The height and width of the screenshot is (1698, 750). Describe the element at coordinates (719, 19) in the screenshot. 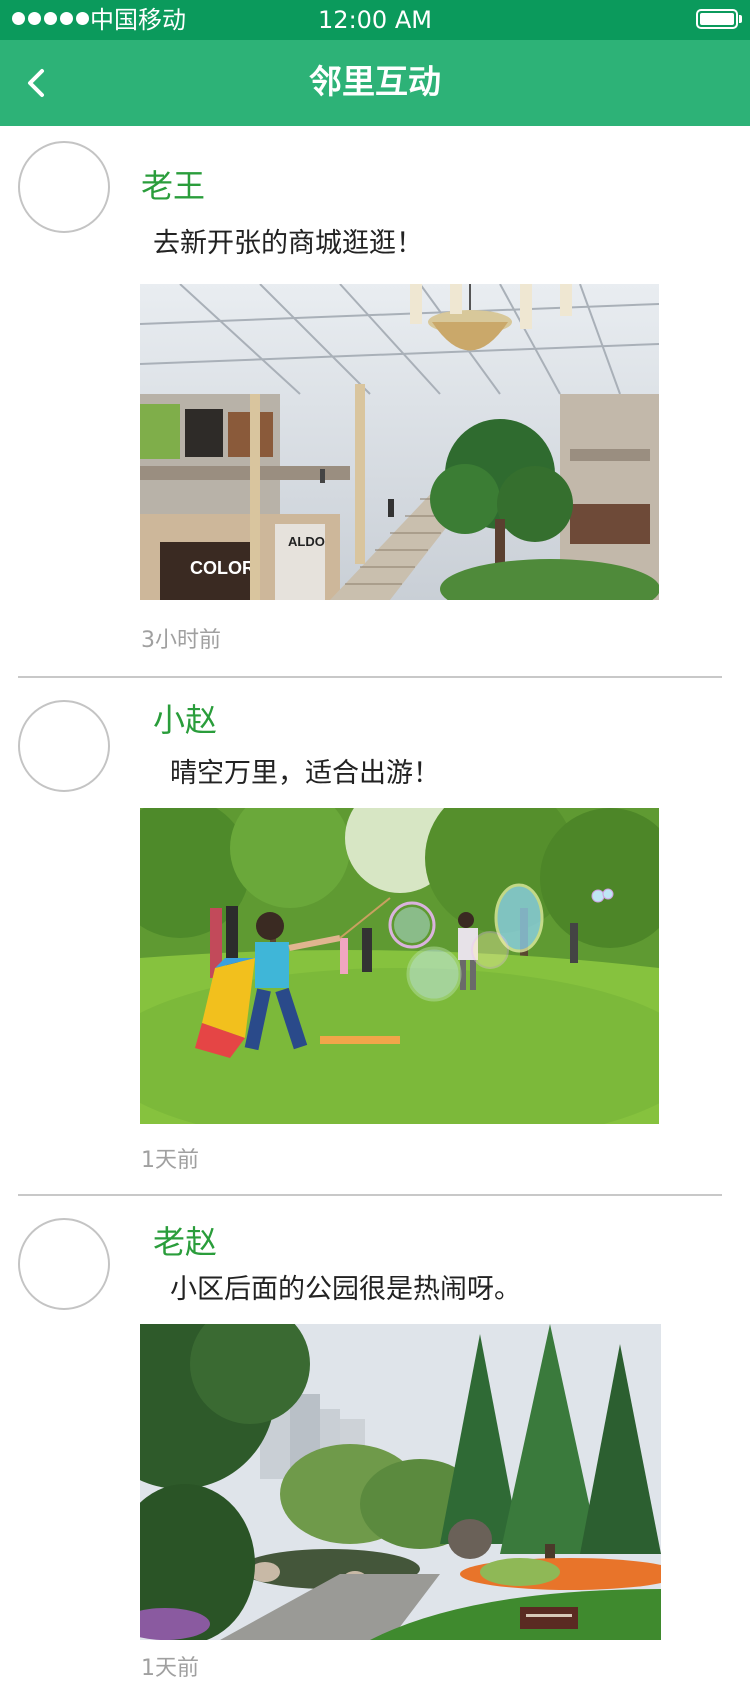

I see `battery-icon` at that location.